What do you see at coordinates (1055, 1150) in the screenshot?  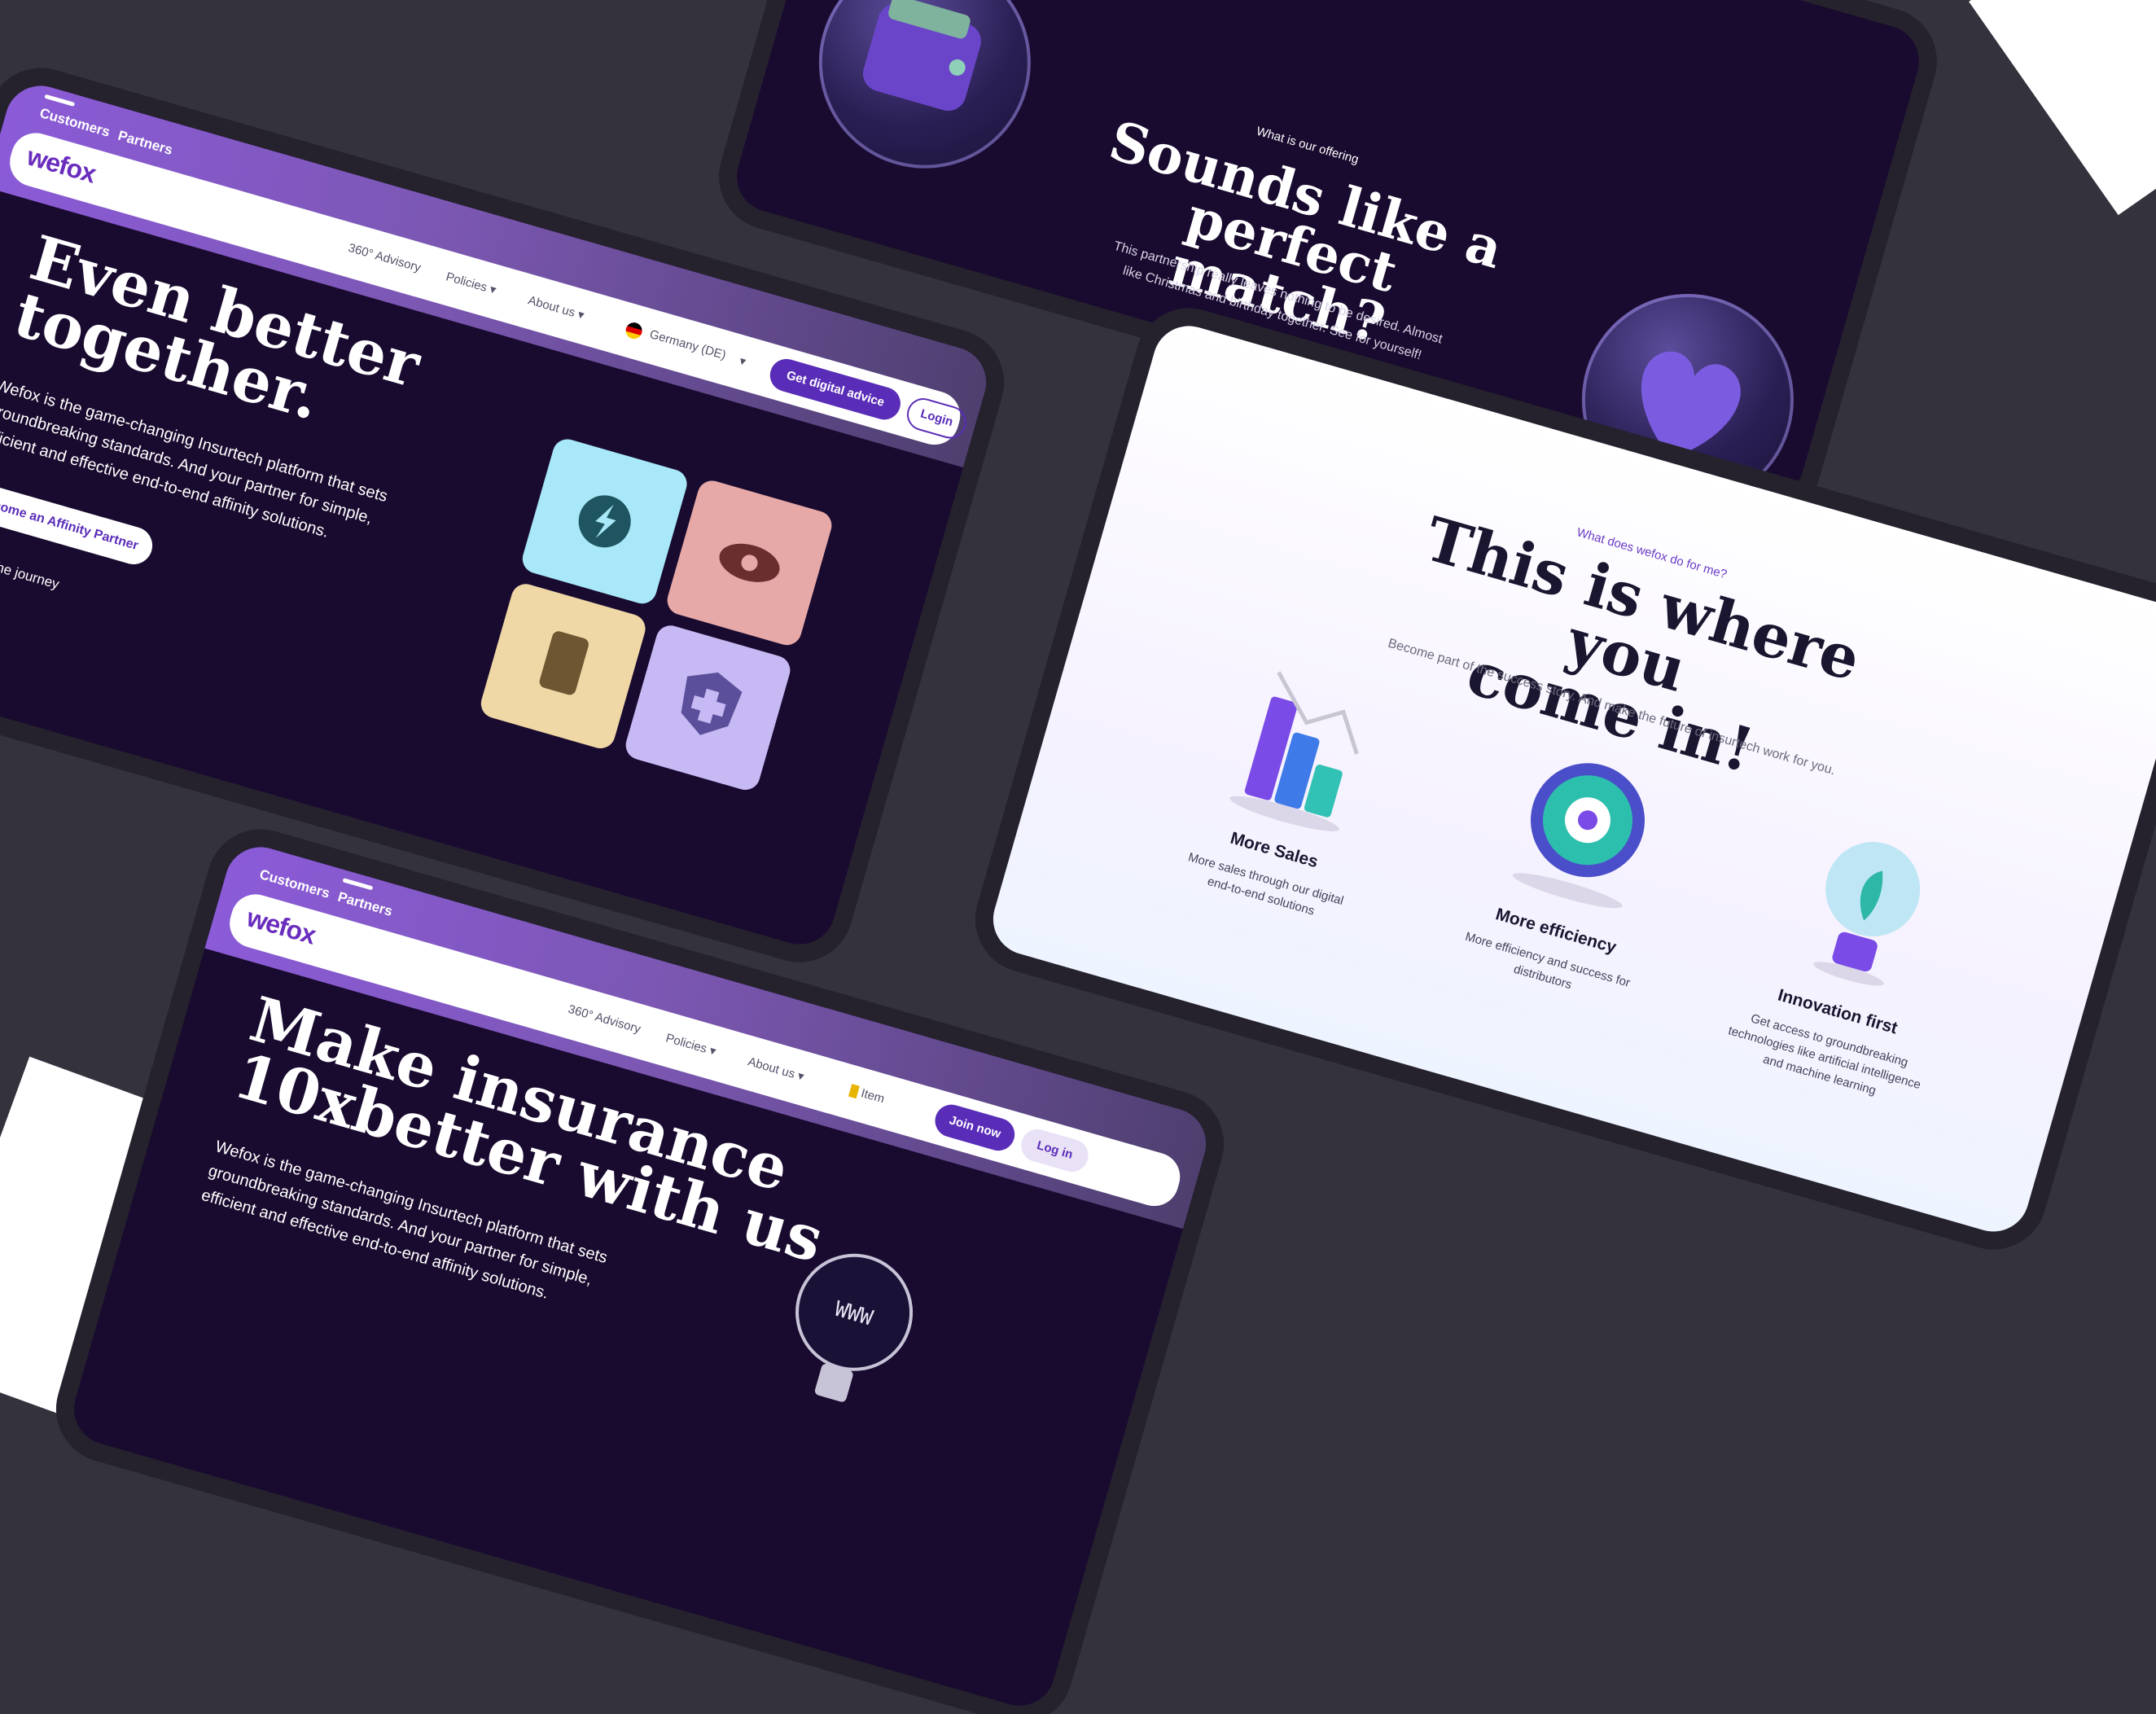 I see `log-in-button: Log in` at bounding box center [1055, 1150].